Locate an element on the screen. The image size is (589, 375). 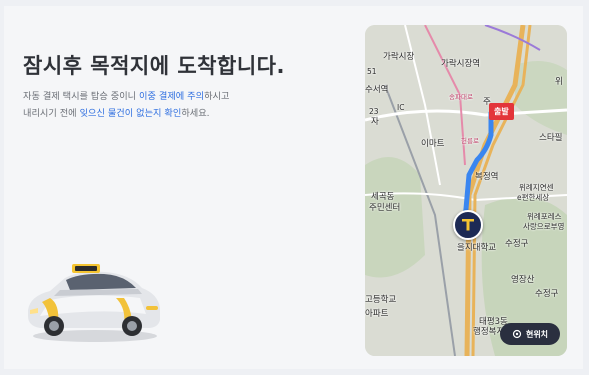
map-label-road-pink-2: 헌릉로 is located at coordinates (470, 141).